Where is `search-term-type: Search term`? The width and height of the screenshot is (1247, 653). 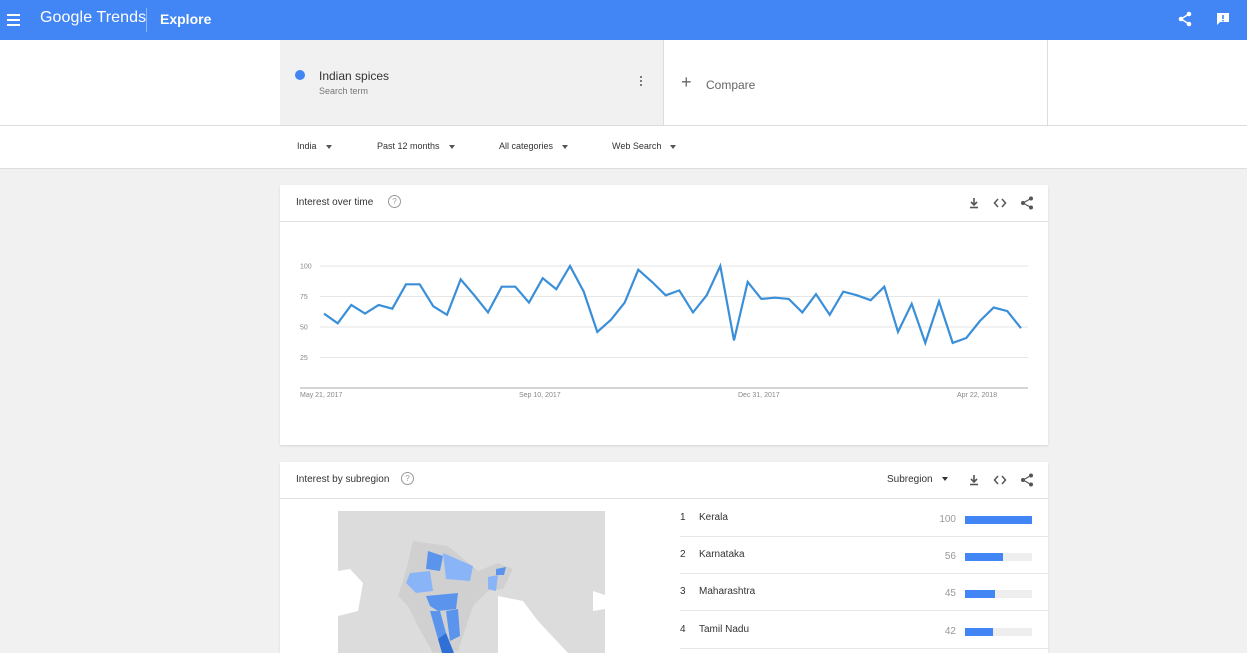 search-term-type: Search term is located at coordinates (344, 91).